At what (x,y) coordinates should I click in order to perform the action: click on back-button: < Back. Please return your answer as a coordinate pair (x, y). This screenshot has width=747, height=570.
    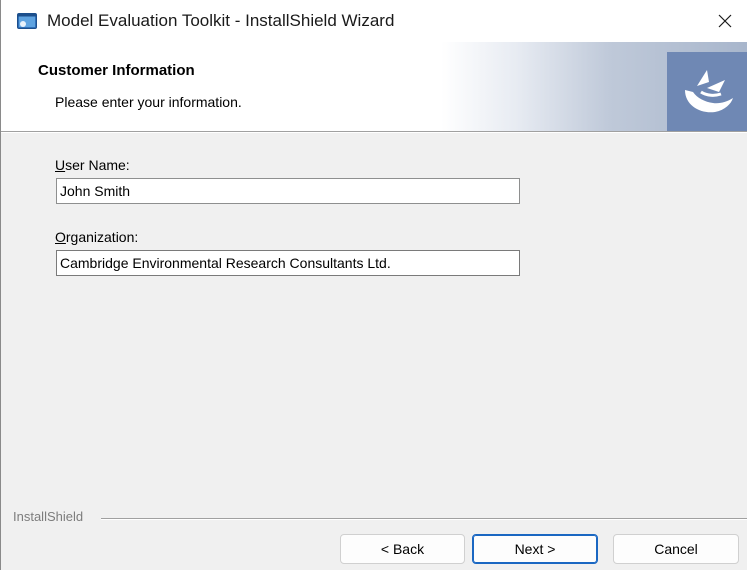
    Looking at the image, I should click on (402, 549).